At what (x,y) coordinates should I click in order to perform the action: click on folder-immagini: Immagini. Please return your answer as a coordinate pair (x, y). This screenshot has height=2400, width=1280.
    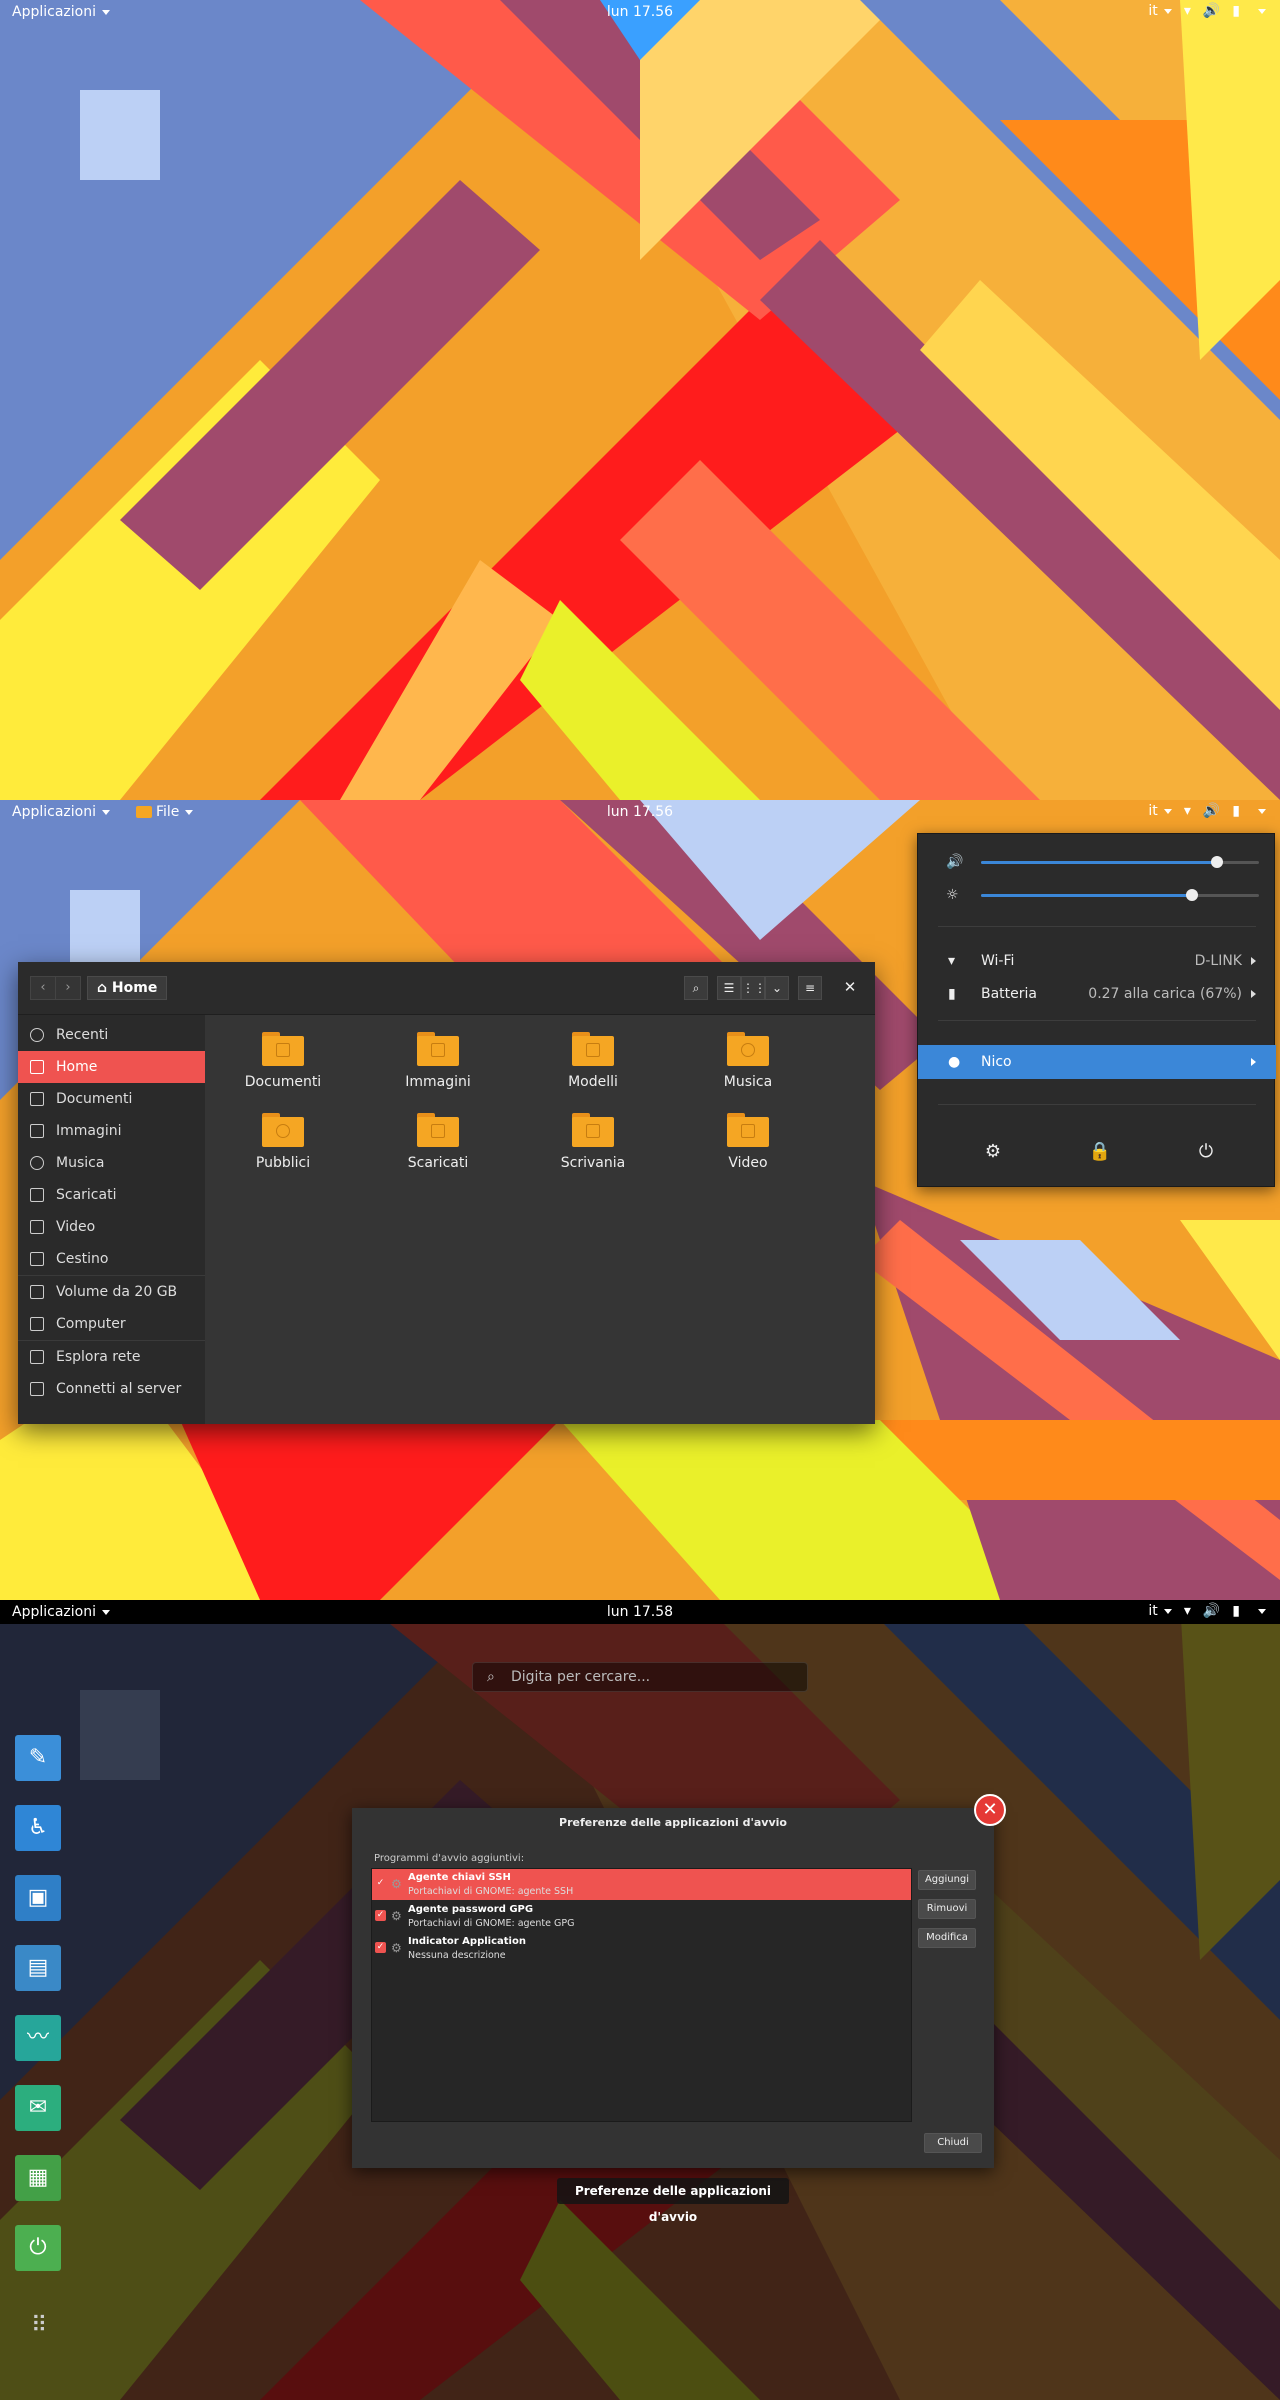
    Looking at the image, I should click on (438, 1061).